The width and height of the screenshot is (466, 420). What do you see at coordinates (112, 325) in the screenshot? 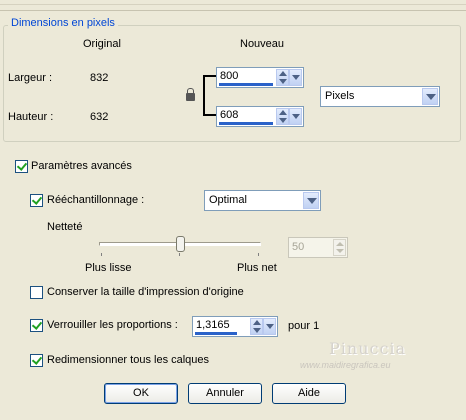
I see `lock-ratio-label: Verrouiller les proportions :` at bounding box center [112, 325].